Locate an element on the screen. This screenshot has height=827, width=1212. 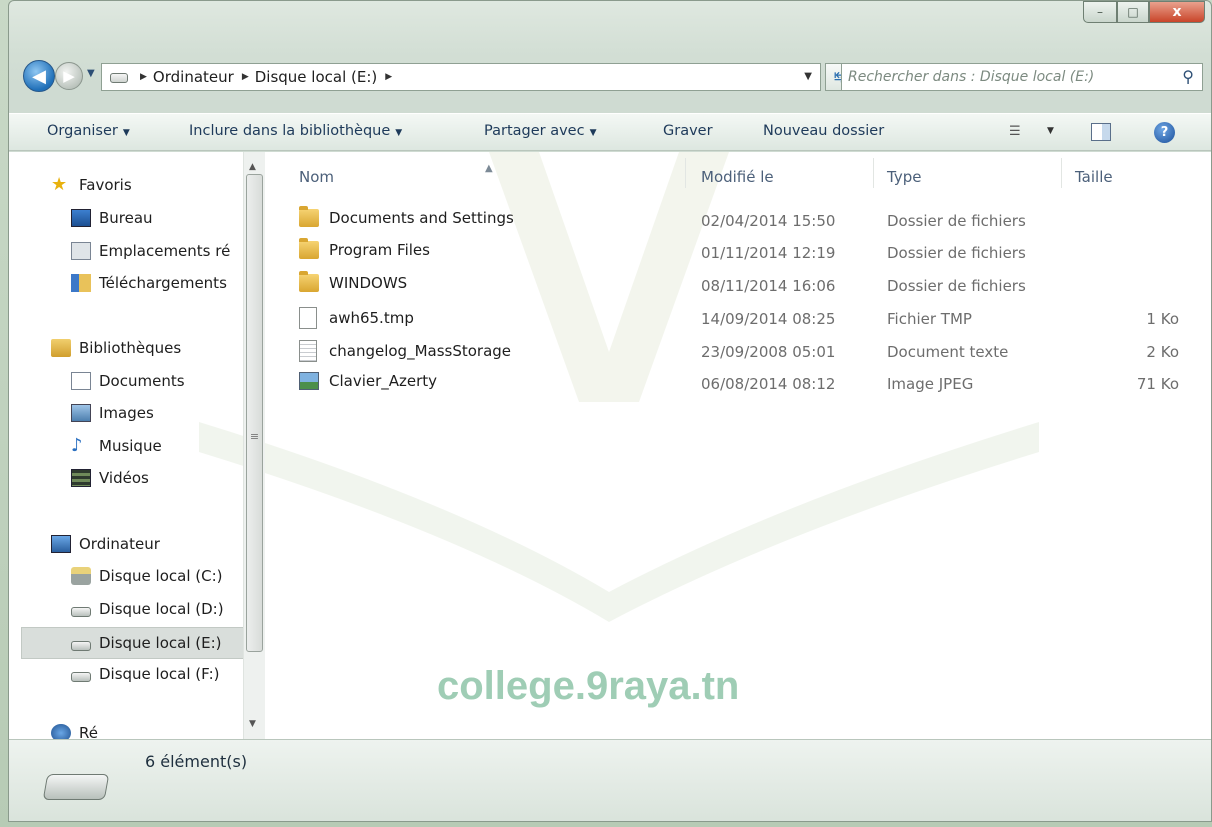
sidebar-item-videos: Vidéos is located at coordinates (110, 478).